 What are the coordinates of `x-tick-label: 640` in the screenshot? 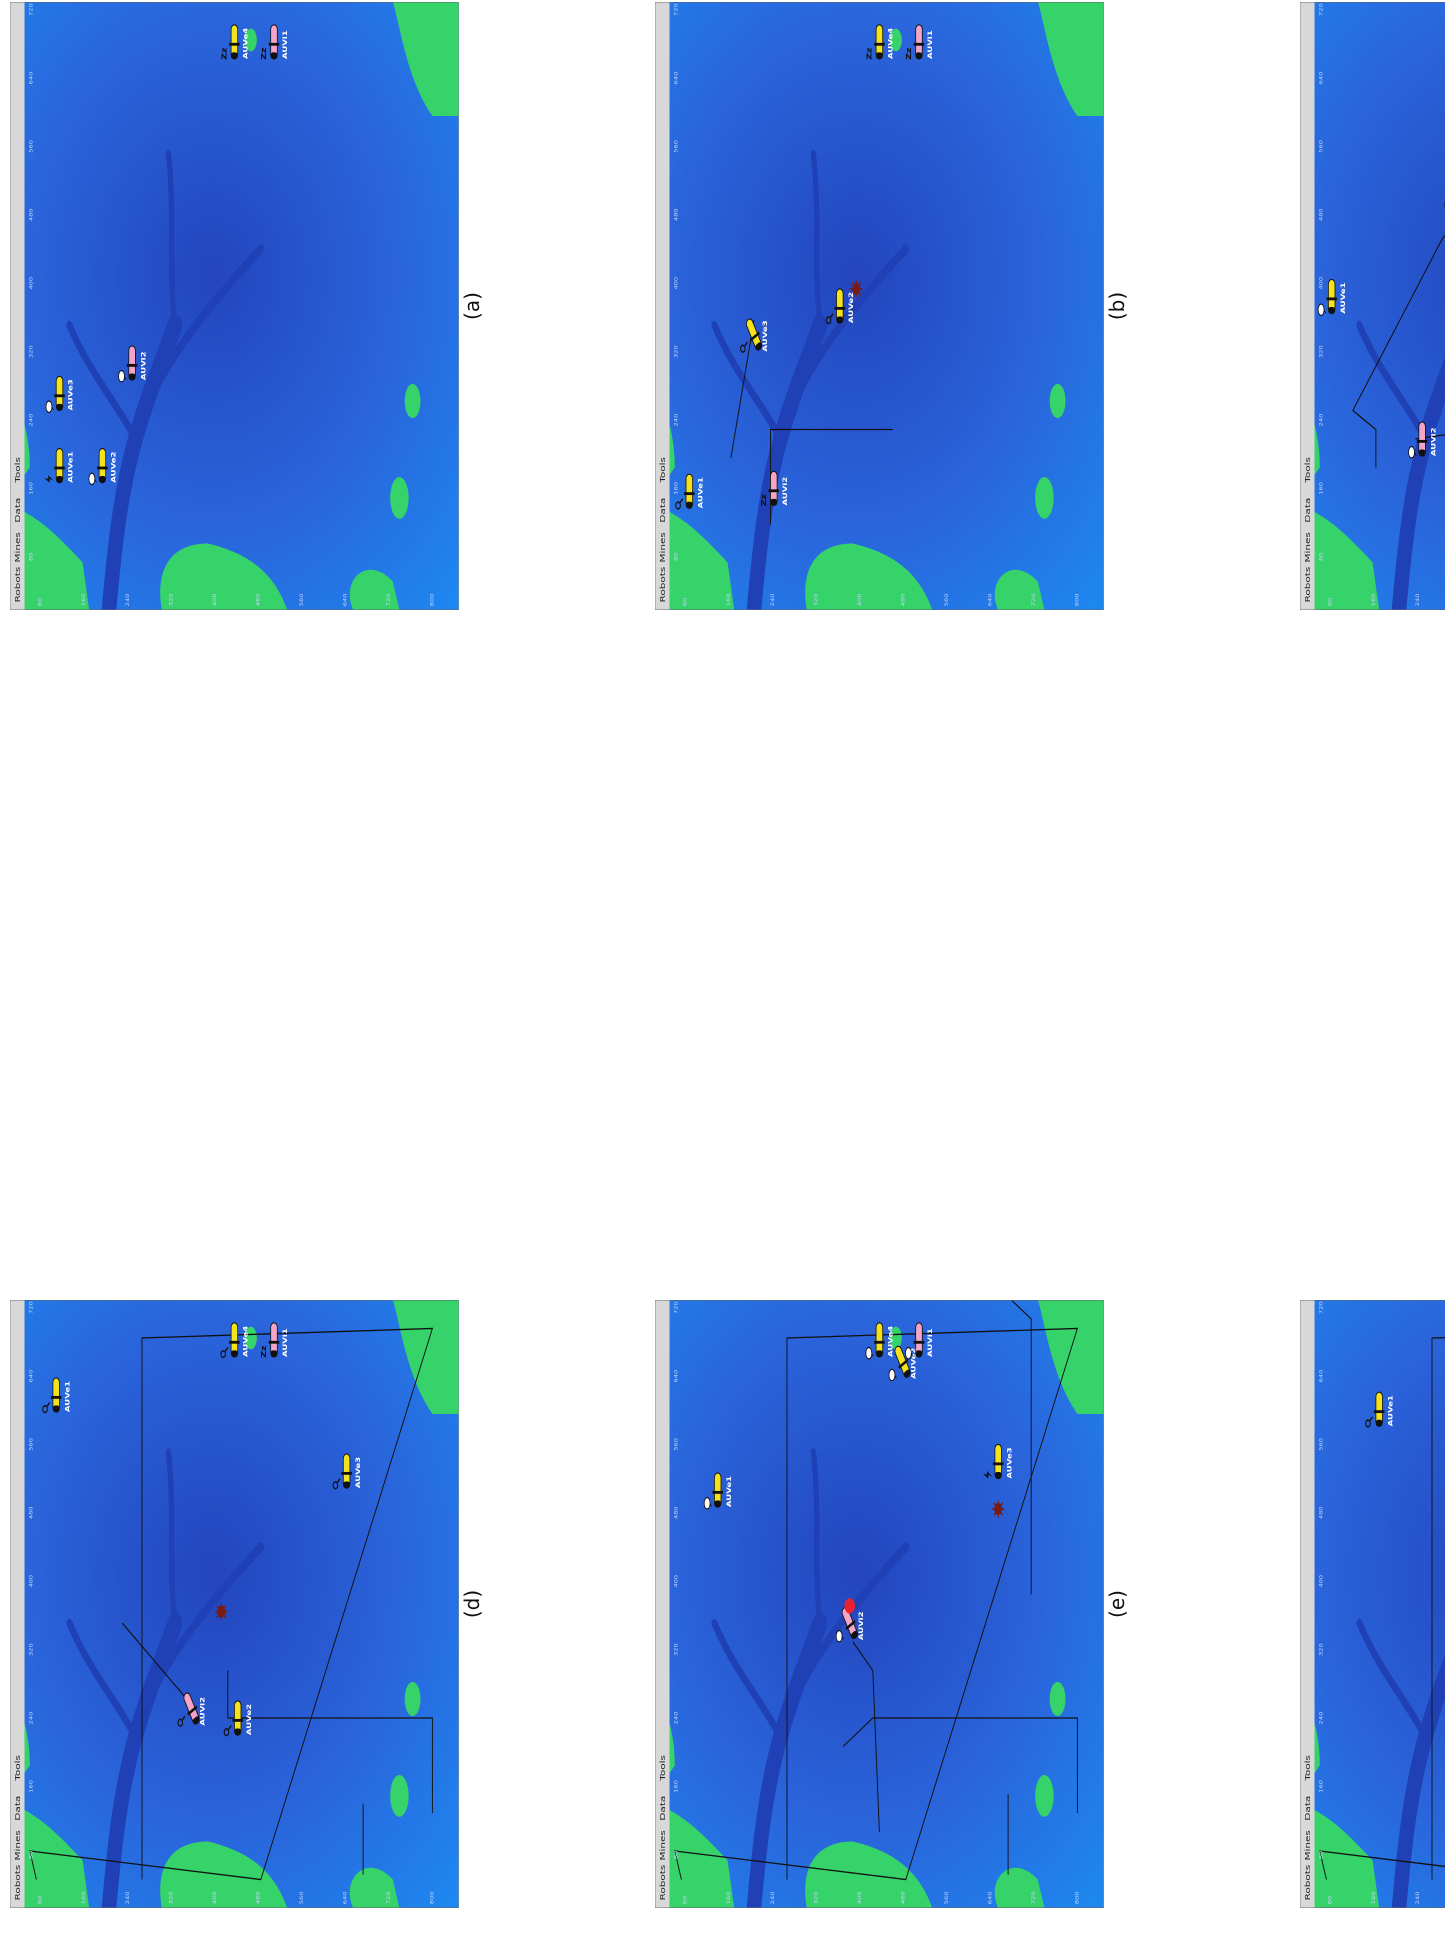 It's located at (676, 77).